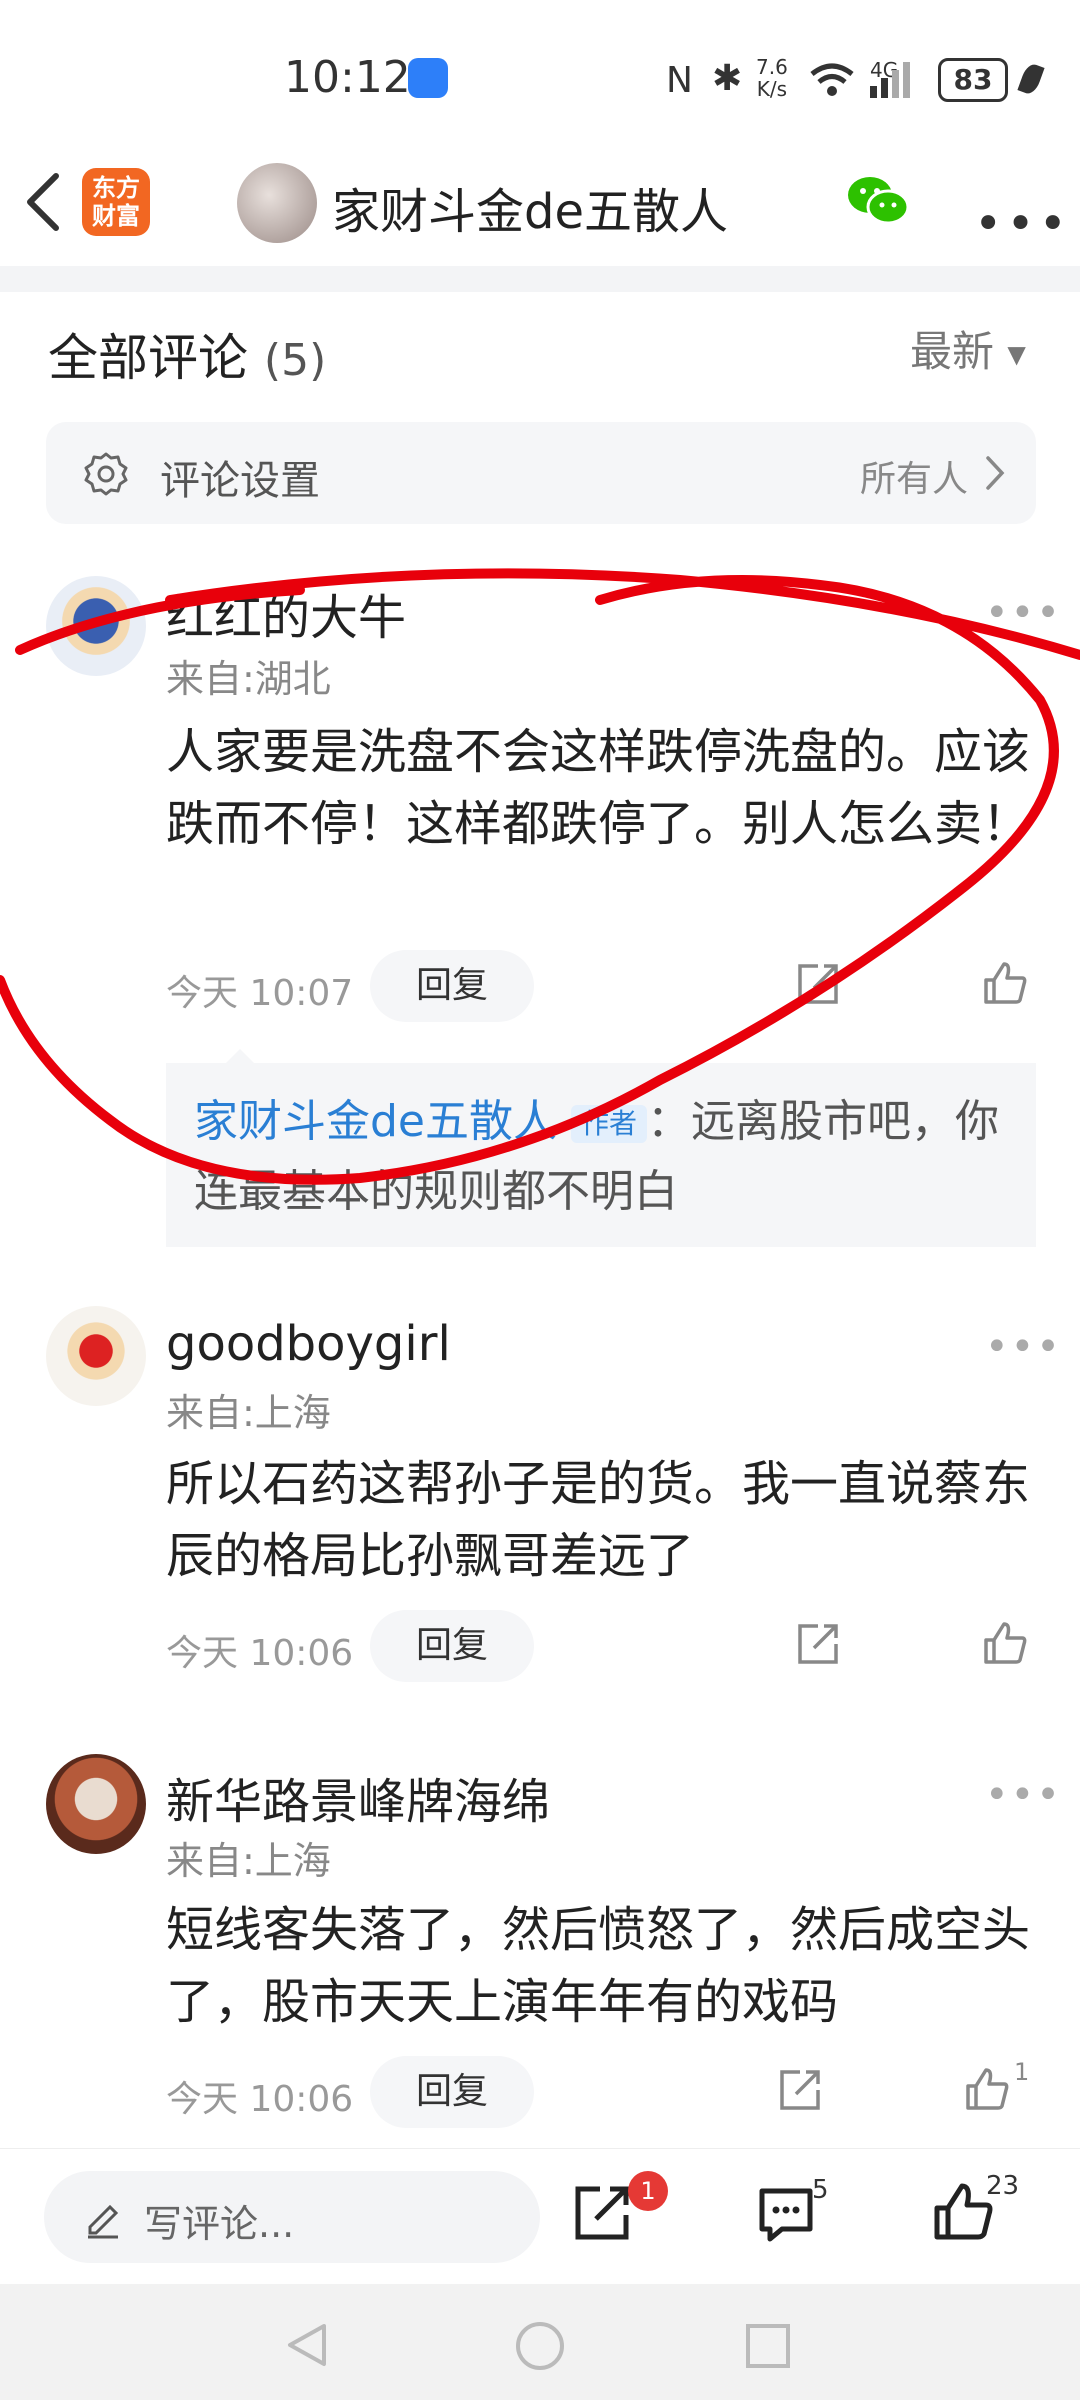  Describe the element at coordinates (890, 80) in the screenshot. I see `signal-icon` at that location.